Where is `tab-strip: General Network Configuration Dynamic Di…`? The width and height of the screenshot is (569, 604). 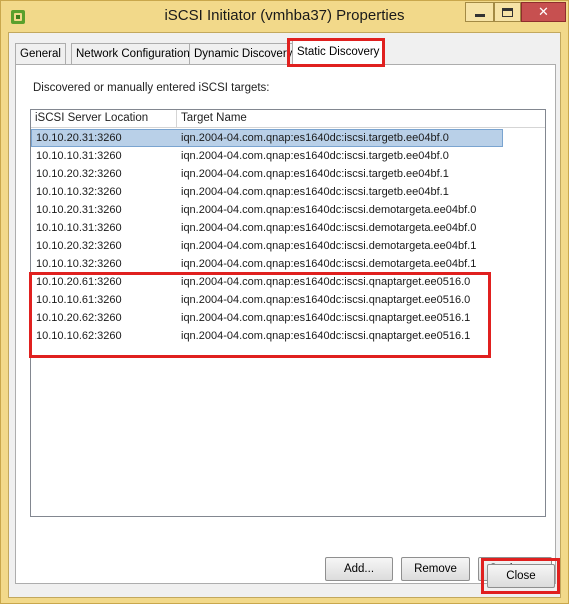
tab-strip: General Network Configuration Dynamic Di… is located at coordinates (285, 49).